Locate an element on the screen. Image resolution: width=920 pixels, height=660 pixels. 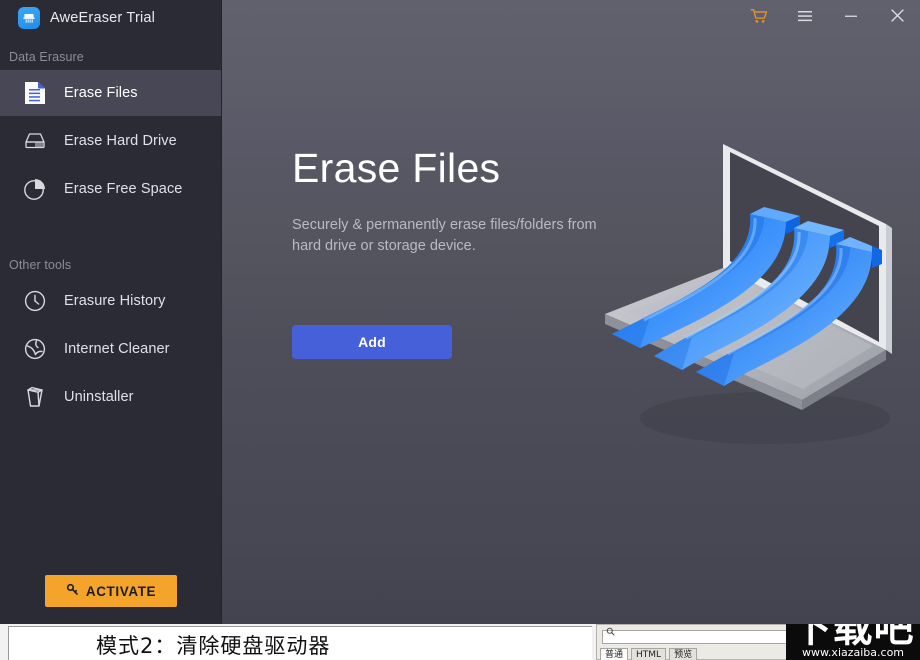
sidebar-item-label: Erase Hard Drive is located at coordinates (120, 141).